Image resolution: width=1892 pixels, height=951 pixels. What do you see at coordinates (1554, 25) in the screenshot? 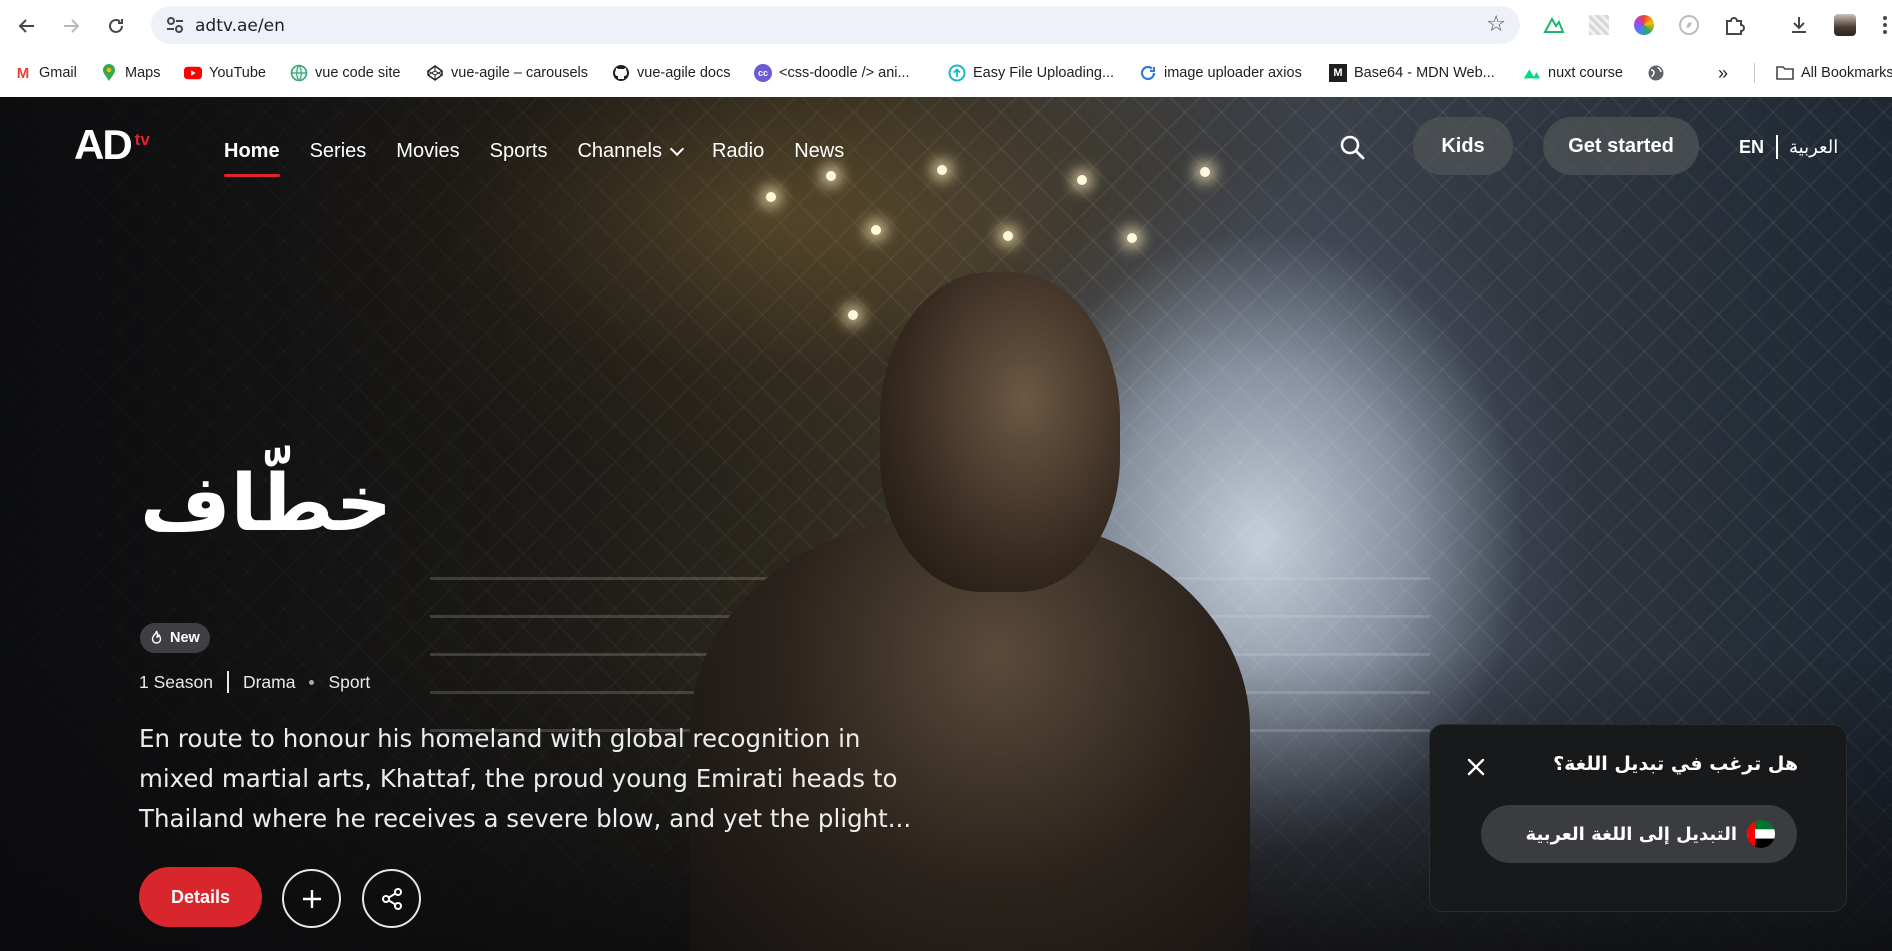
I see `vue-extension-icon` at bounding box center [1554, 25].